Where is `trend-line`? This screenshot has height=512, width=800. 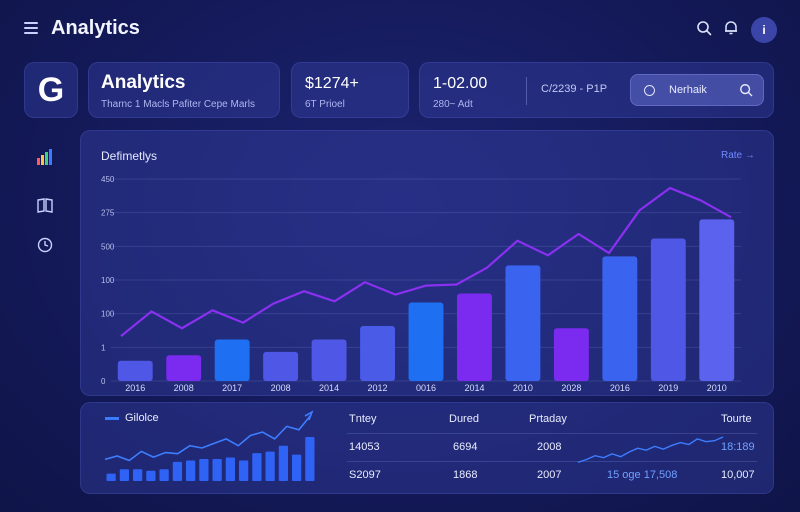 trend-line is located at coordinates (650, 449).